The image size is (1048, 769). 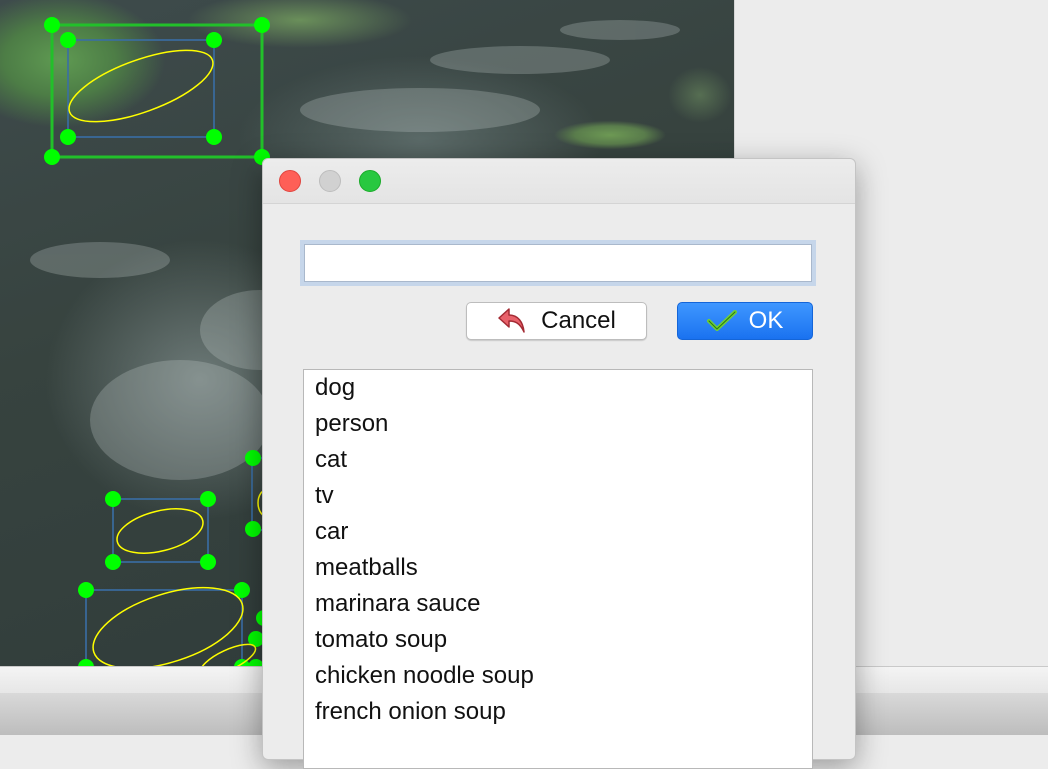 What do you see at coordinates (558, 604) in the screenshot?
I see `list-item: marinara sauce` at bounding box center [558, 604].